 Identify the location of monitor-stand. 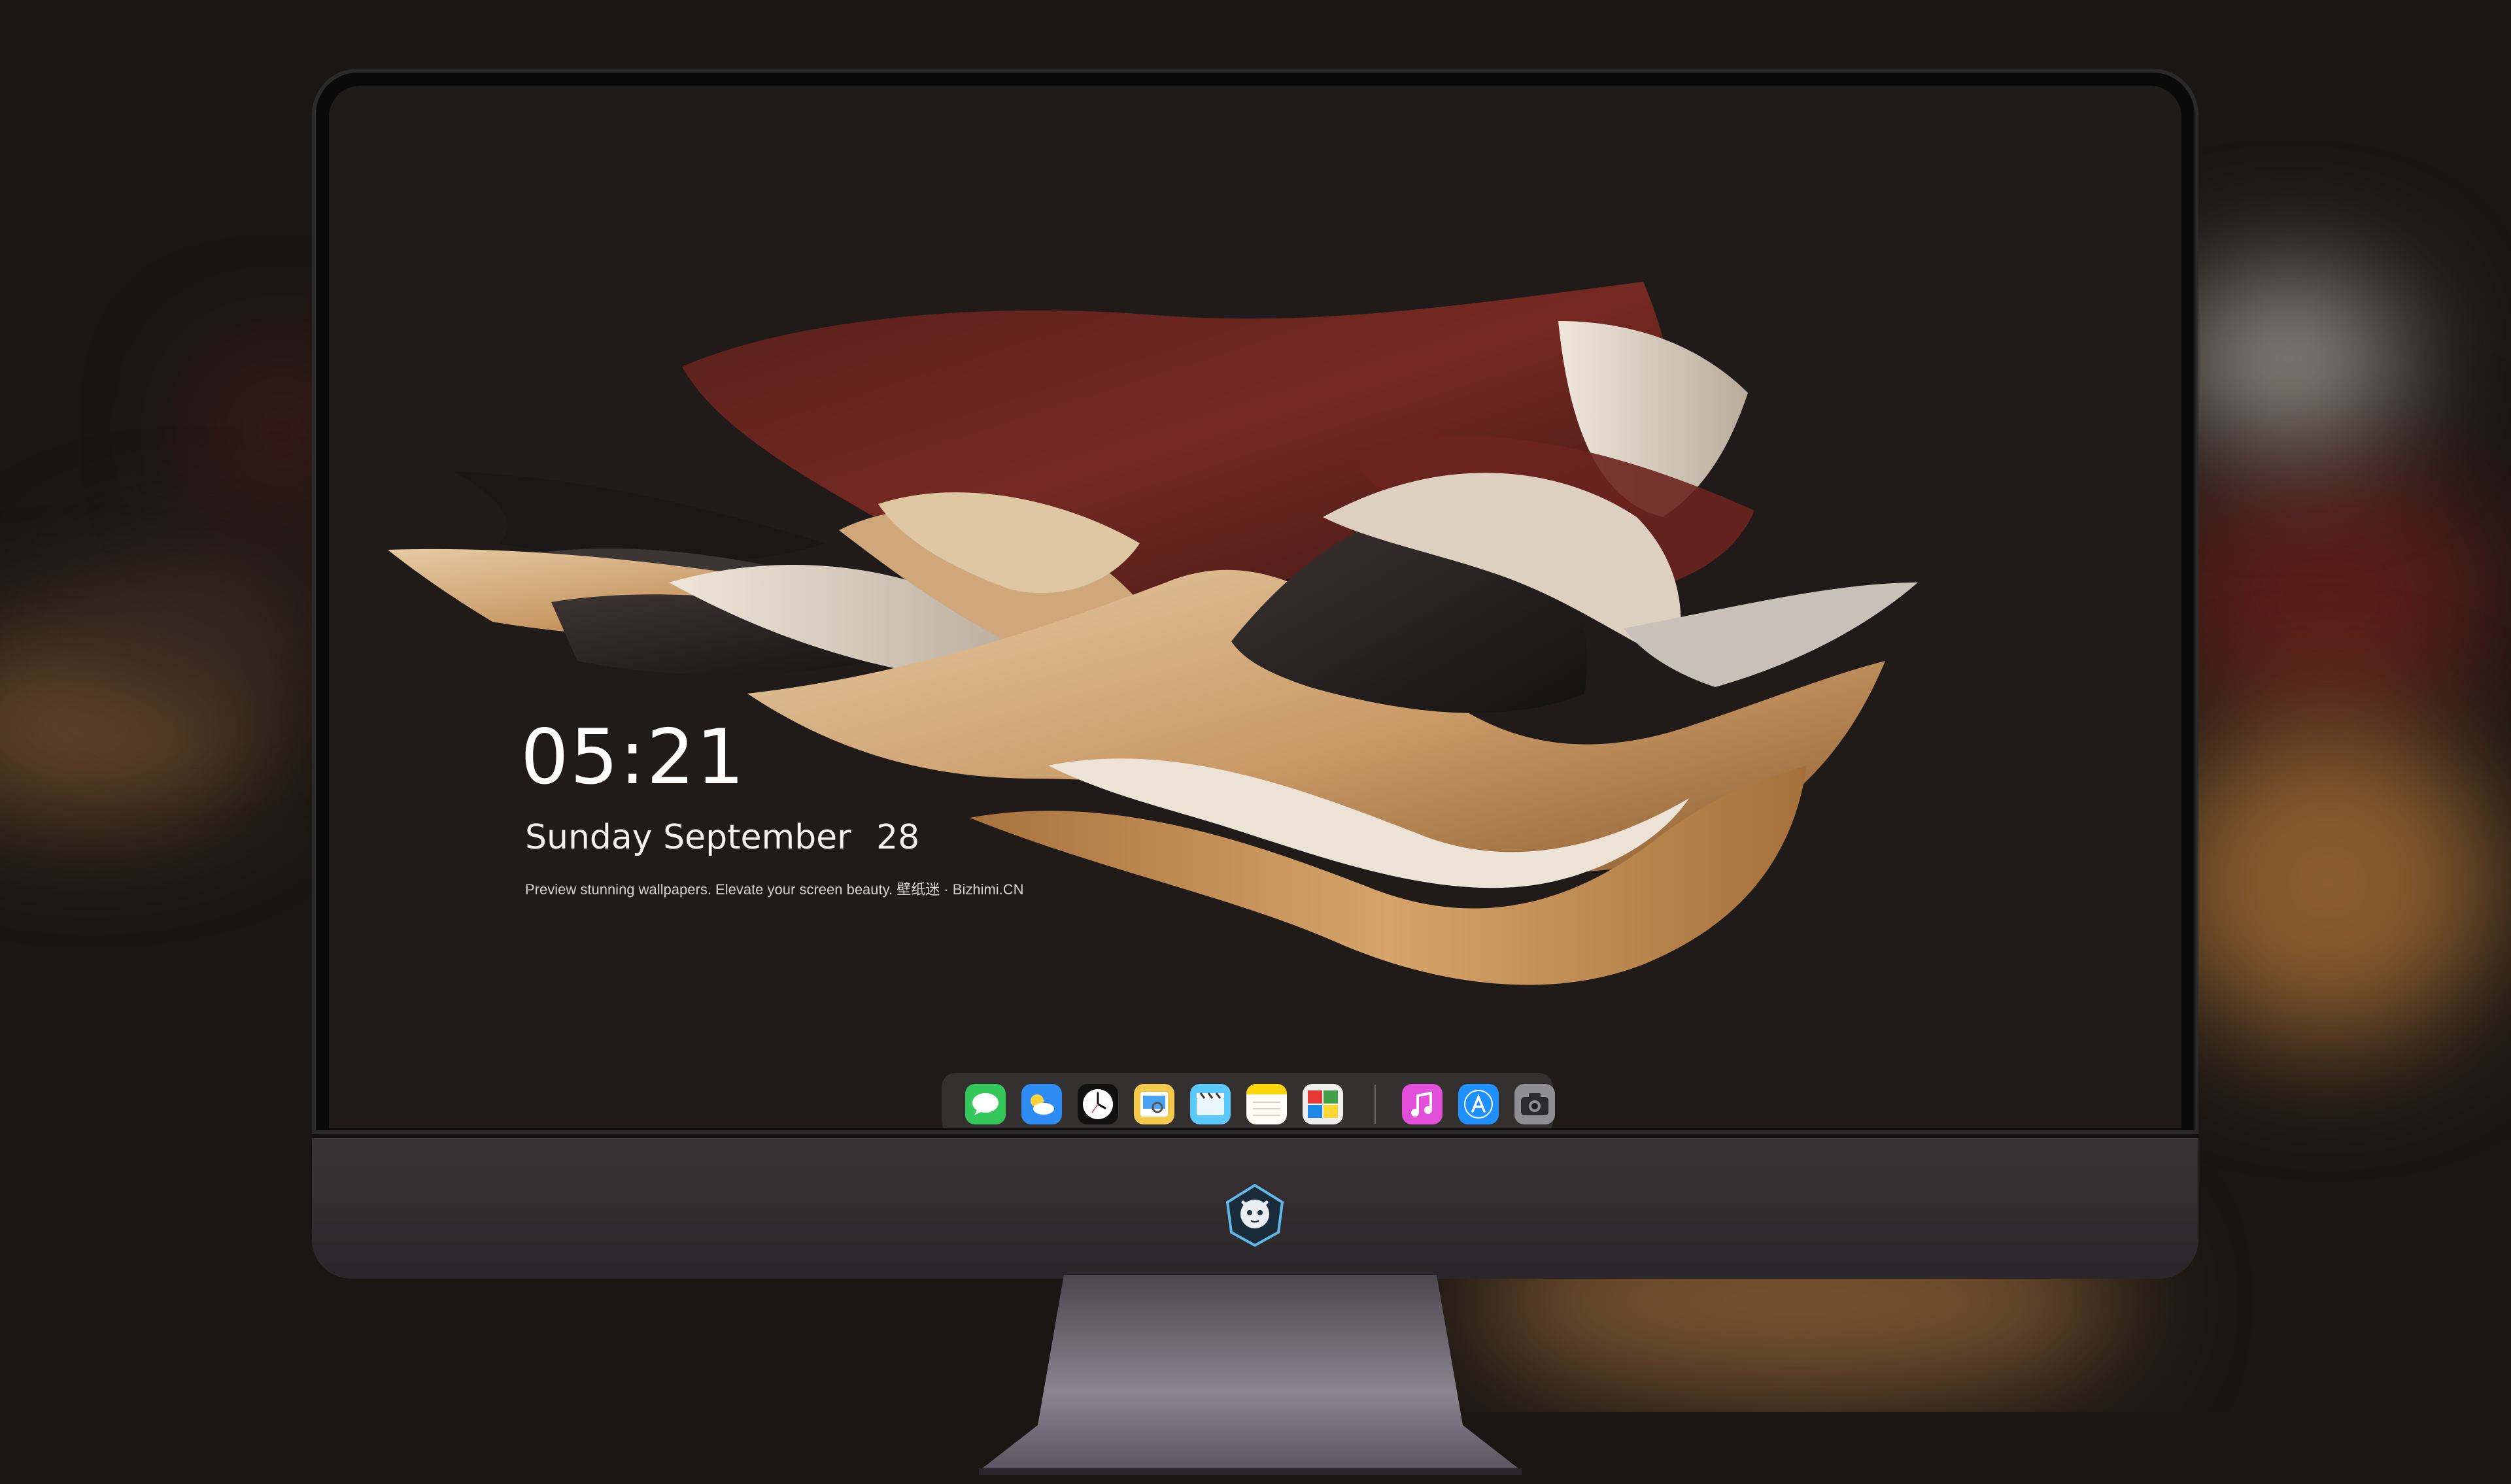
(1250, 1375).